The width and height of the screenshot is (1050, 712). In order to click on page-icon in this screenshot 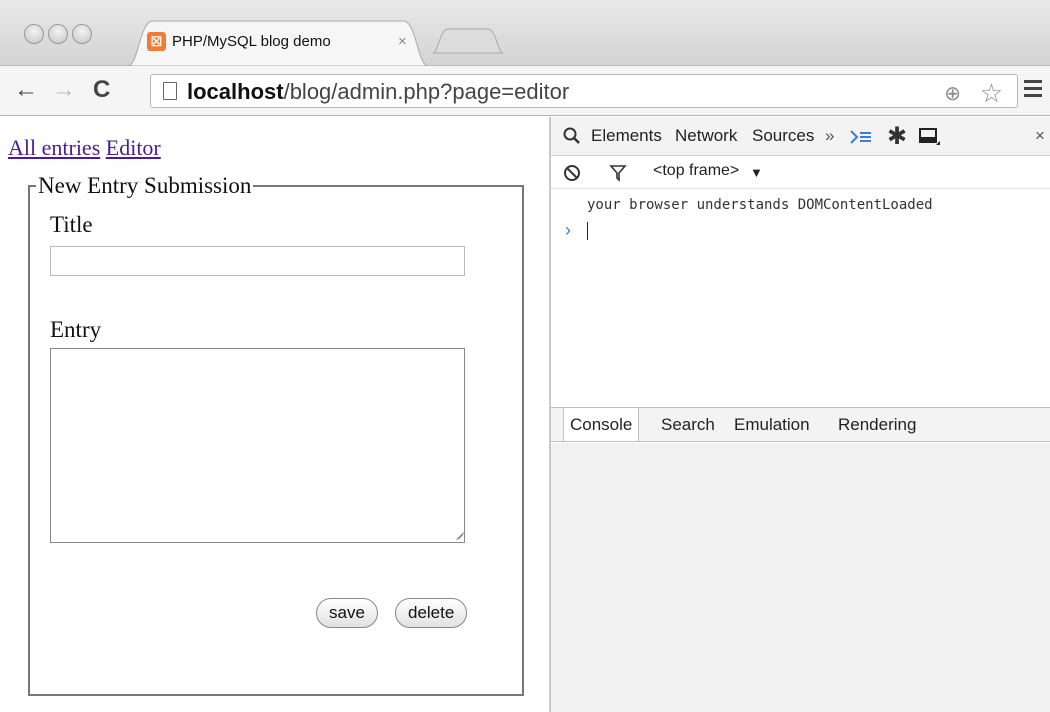, I will do `click(170, 91)`.